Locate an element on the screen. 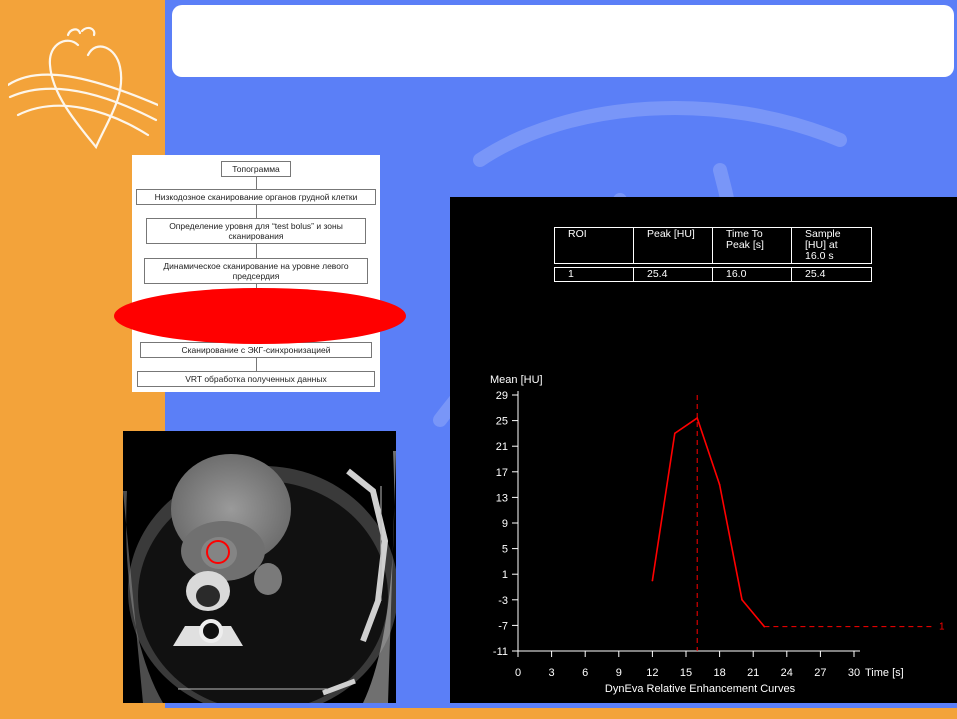 This screenshot has height=719, width=957. y-tick-label: -3 is located at coordinates (503, 601).